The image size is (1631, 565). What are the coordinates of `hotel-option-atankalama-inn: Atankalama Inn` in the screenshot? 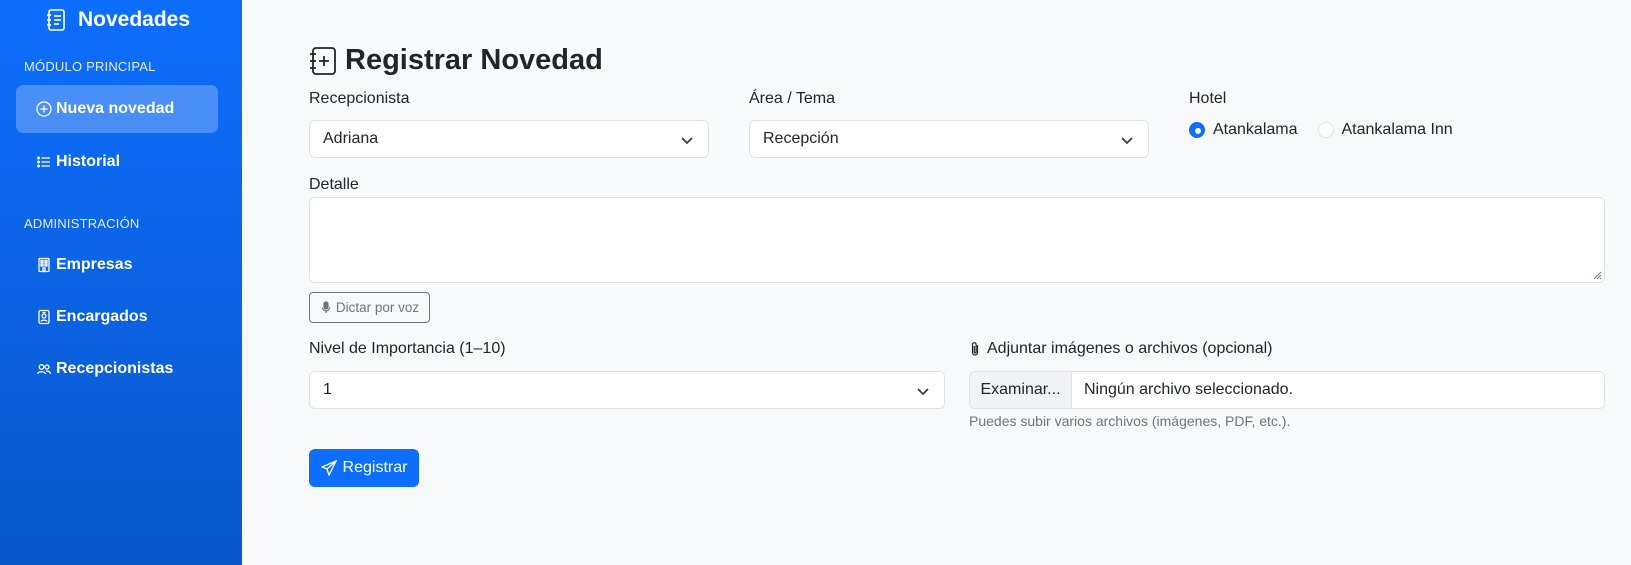 It's located at (1385, 130).